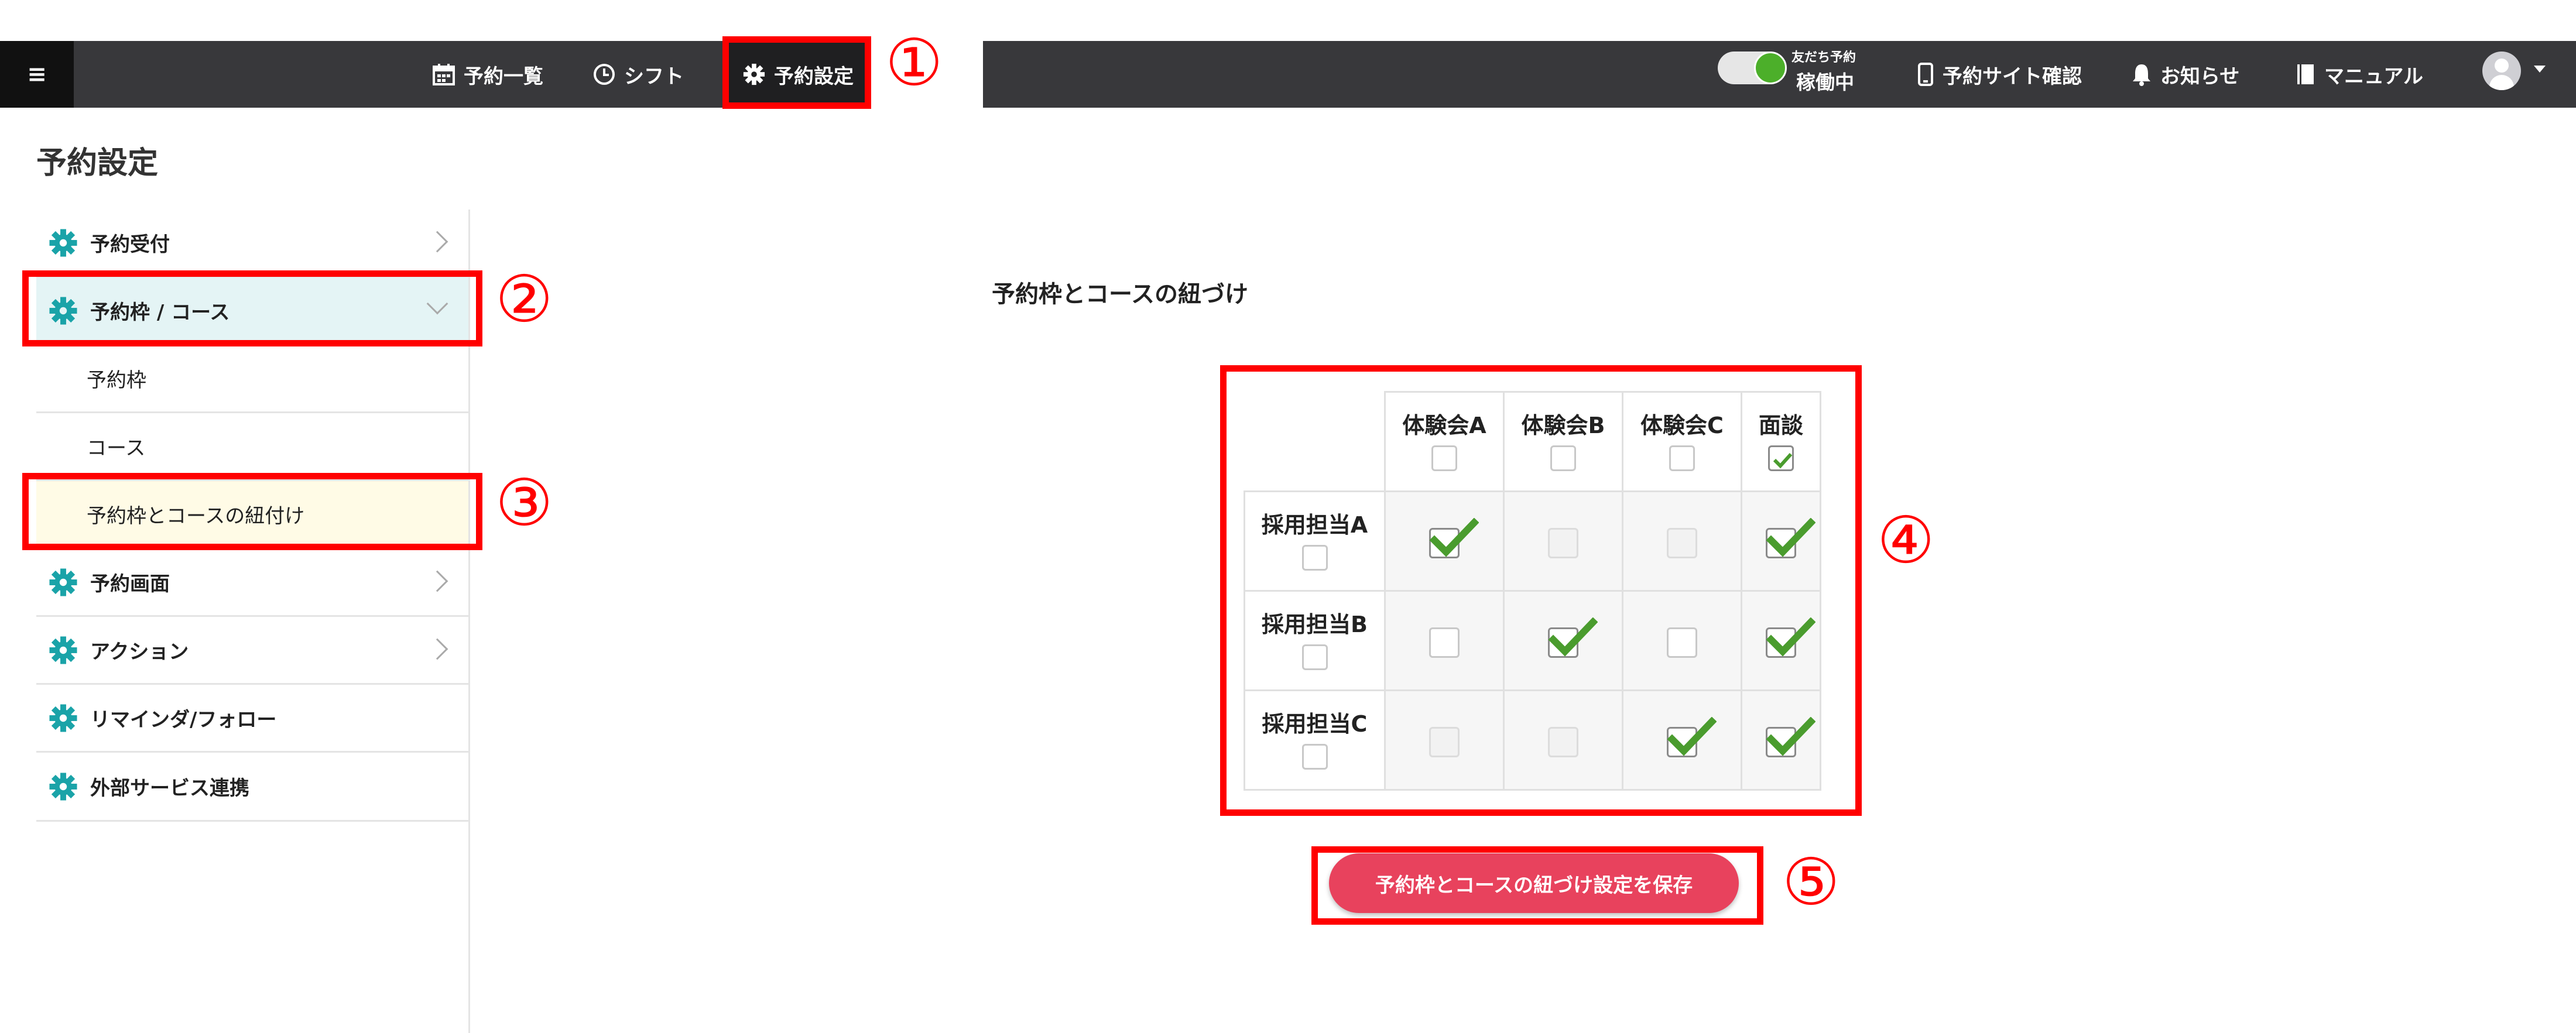 Image resolution: width=2576 pixels, height=1033 pixels. What do you see at coordinates (444, 74) in the screenshot?
I see `calendar-icon` at bounding box center [444, 74].